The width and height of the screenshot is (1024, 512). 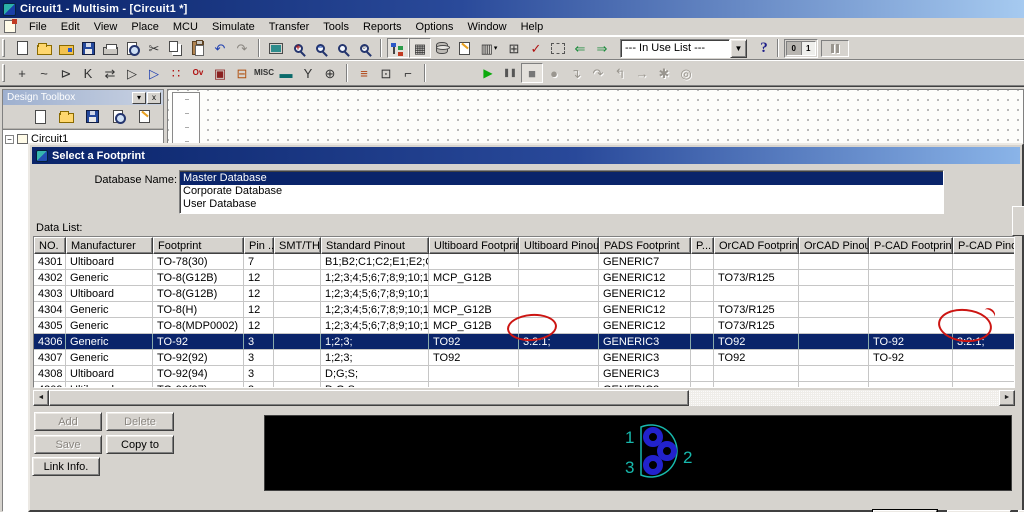 I want to click on menu-help: Help, so click(x=532, y=27).